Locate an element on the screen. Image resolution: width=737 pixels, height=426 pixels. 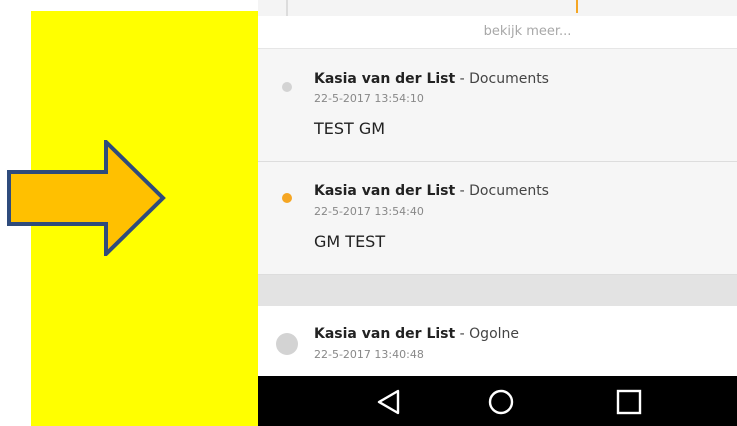
timeline-dot-active is located at coordinates (287, 198).